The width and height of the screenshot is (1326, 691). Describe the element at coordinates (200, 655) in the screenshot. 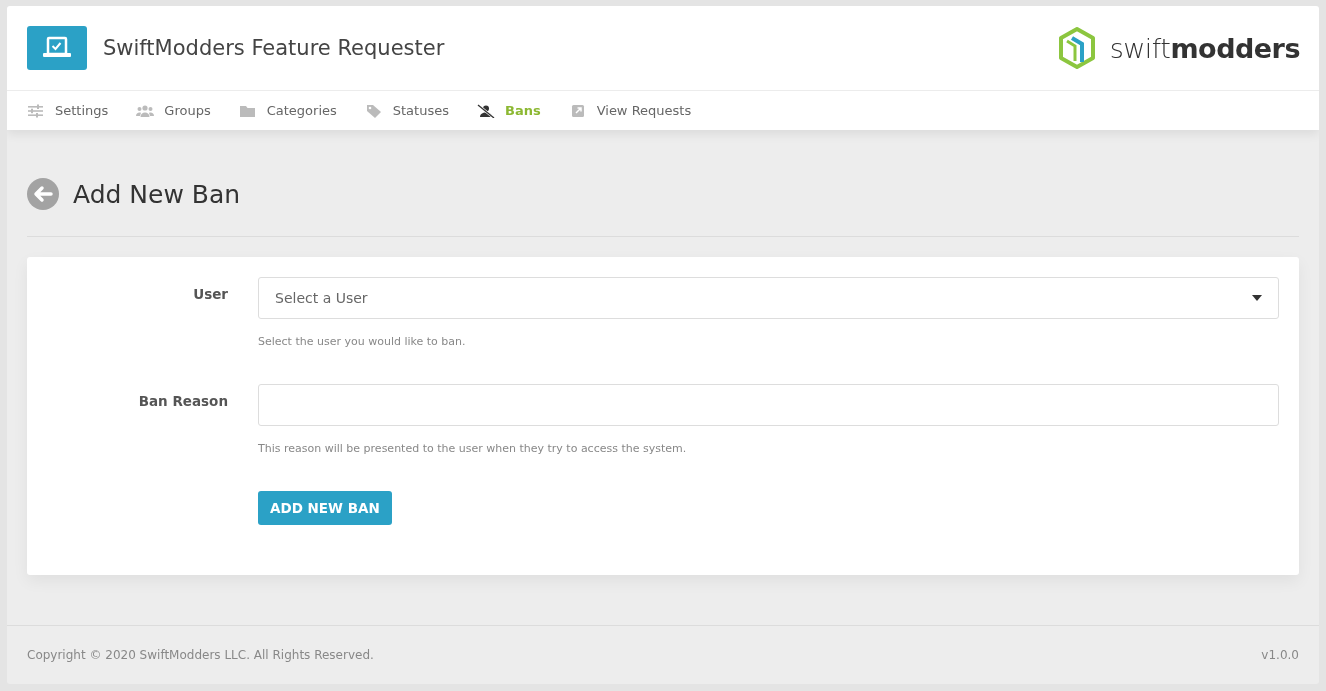

I see `copyright-text: Copyright © 2020 SwiftModders LLC. All Rights Reserved.` at that location.